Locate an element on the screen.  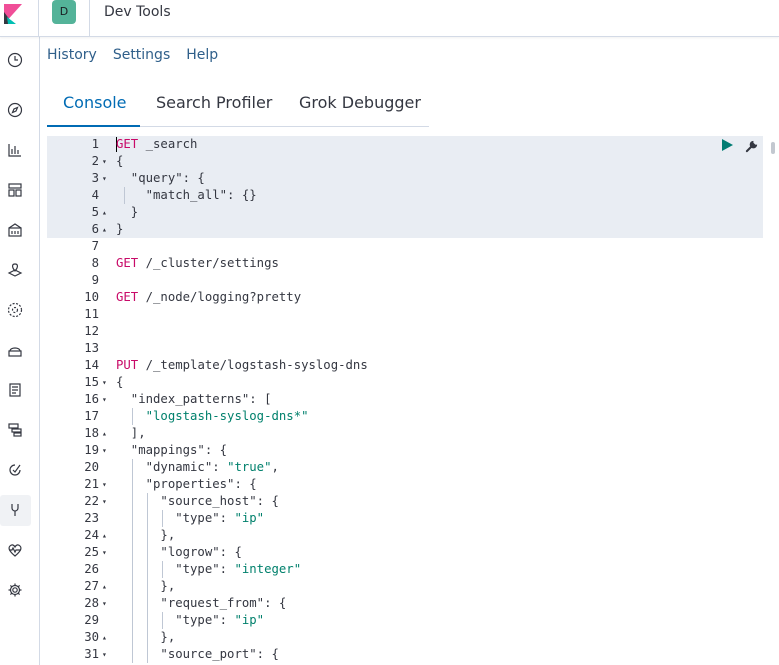
settings-link: Settings is located at coordinates (141, 55).